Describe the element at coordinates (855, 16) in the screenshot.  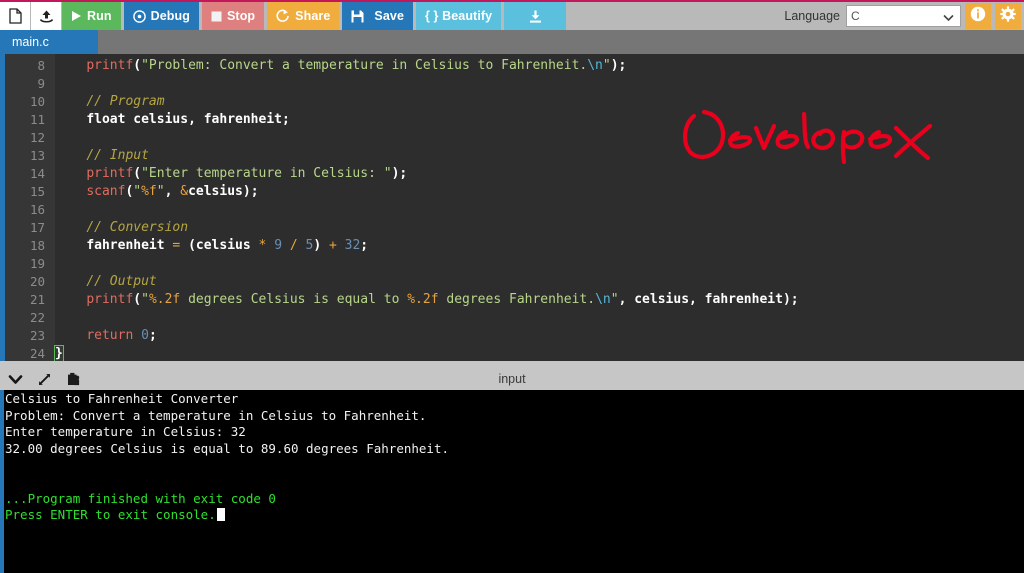
I see `language-select-value: C` at that location.